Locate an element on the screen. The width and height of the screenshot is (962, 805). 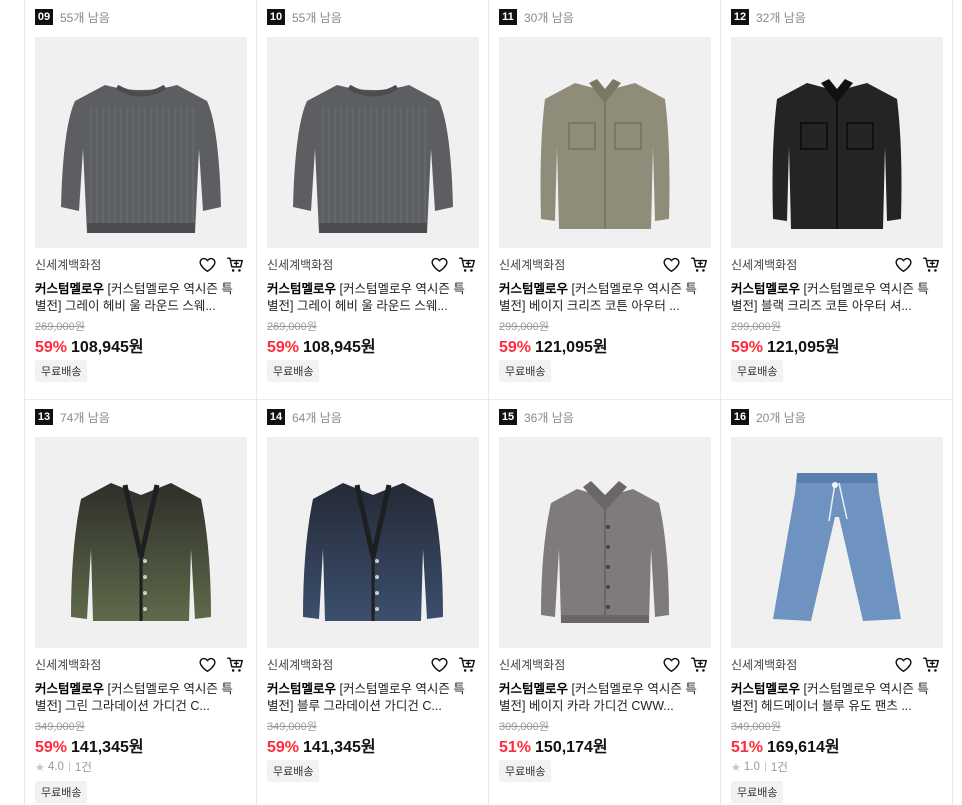
rank-badge: 12 is located at coordinates (740, 17).